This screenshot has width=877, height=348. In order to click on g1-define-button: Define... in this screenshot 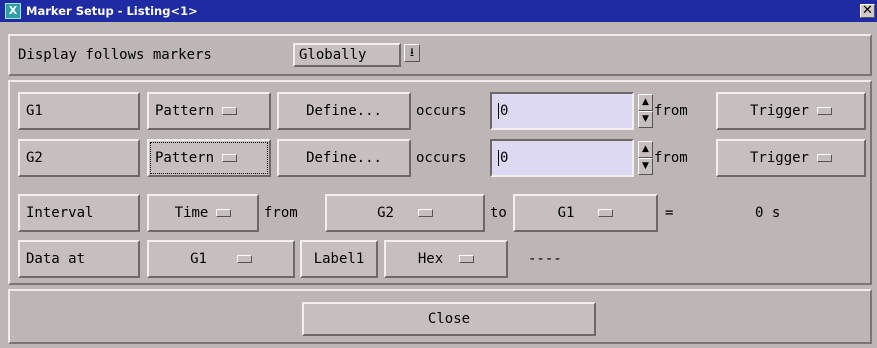, I will do `click(344, 111)`.